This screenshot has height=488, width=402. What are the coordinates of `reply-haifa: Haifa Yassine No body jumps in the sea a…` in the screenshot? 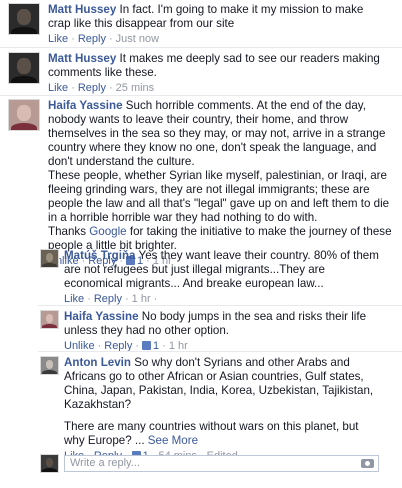 It's located at (219, 331).